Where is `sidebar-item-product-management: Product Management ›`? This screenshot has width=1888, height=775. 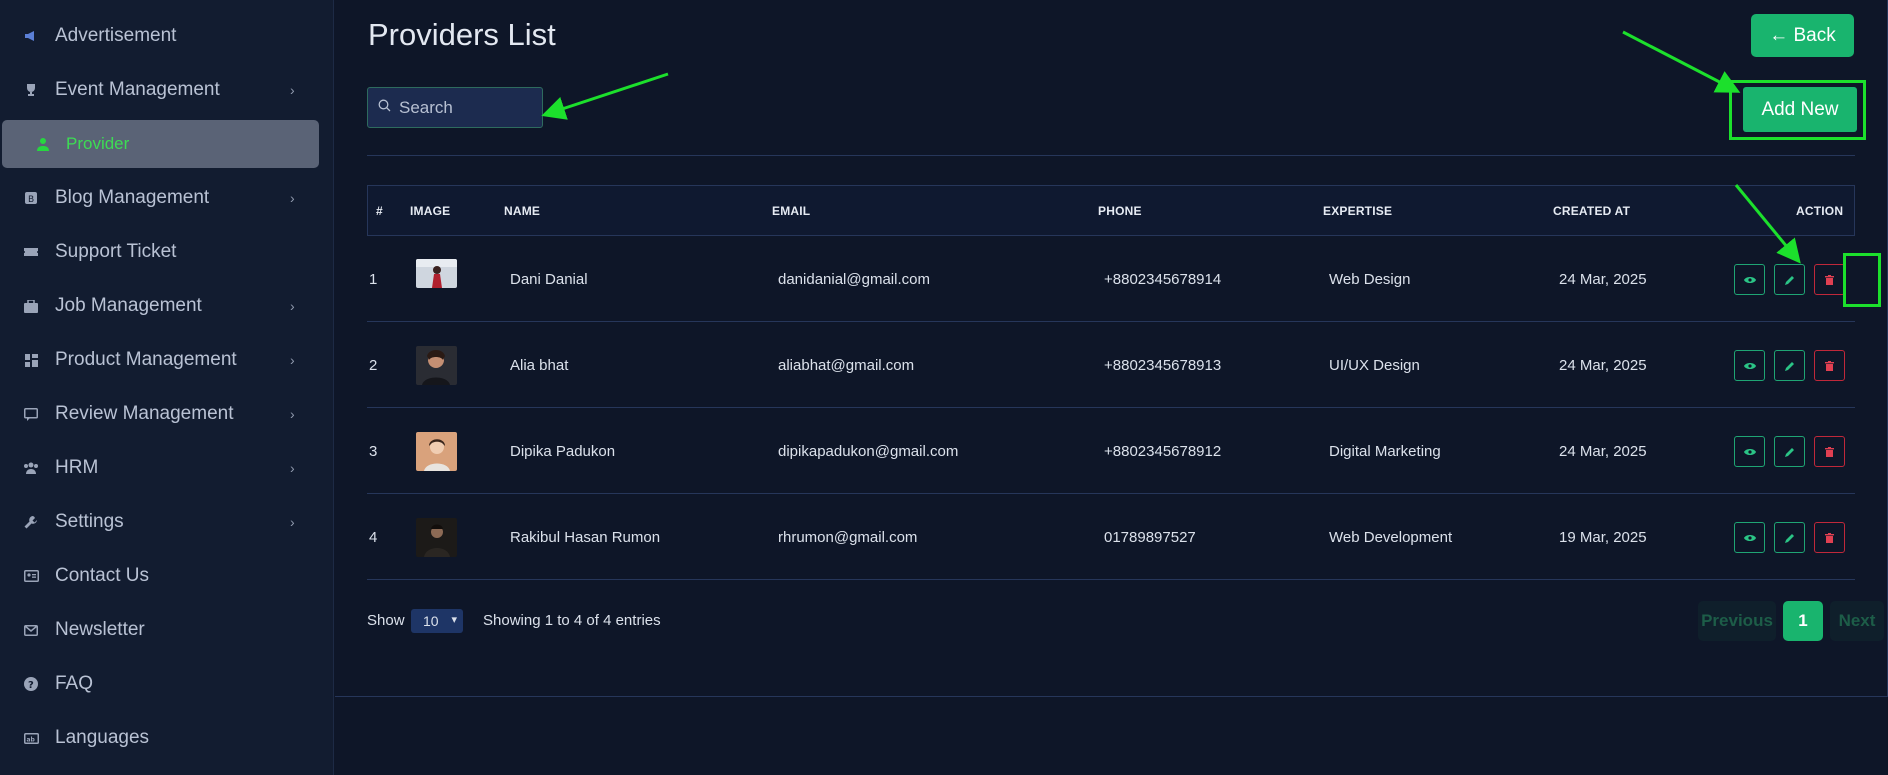
sidebar-item-product-management: Product Management › is located at coordinates (167, 360).